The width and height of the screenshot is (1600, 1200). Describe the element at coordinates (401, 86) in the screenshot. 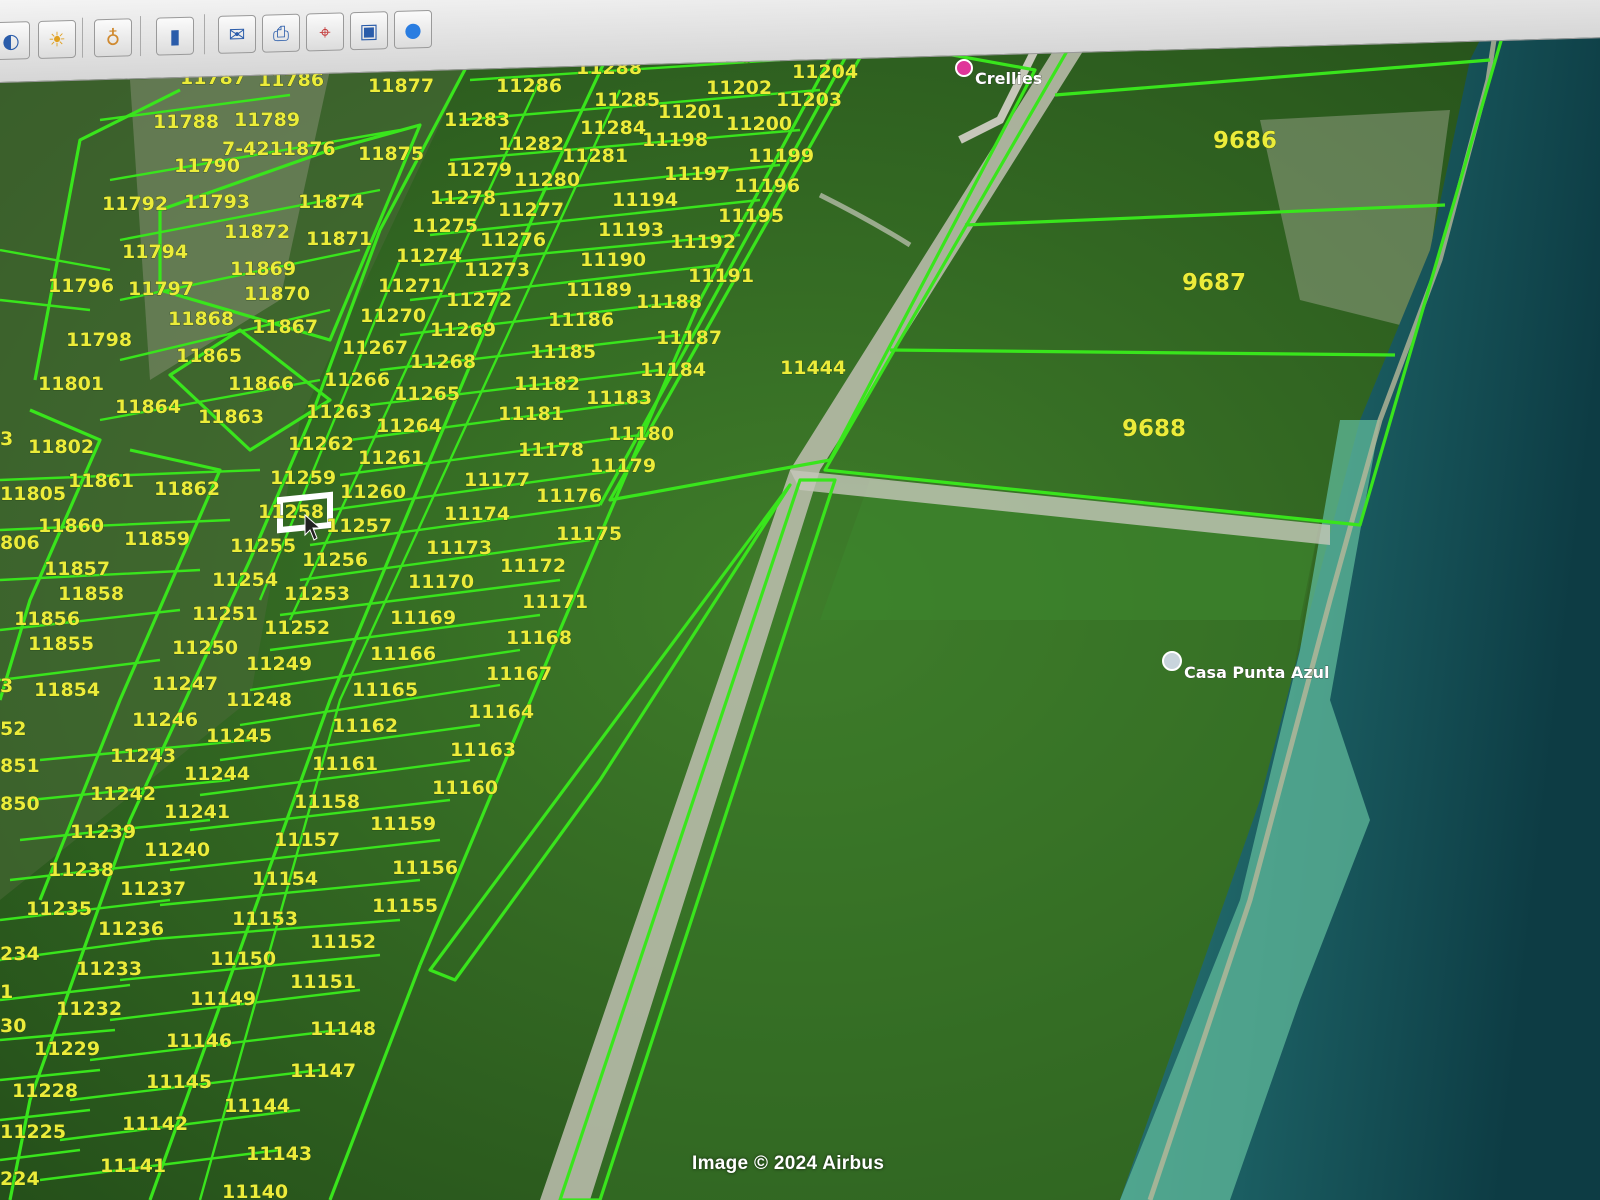

I see `lot-label: 11877` at that location.